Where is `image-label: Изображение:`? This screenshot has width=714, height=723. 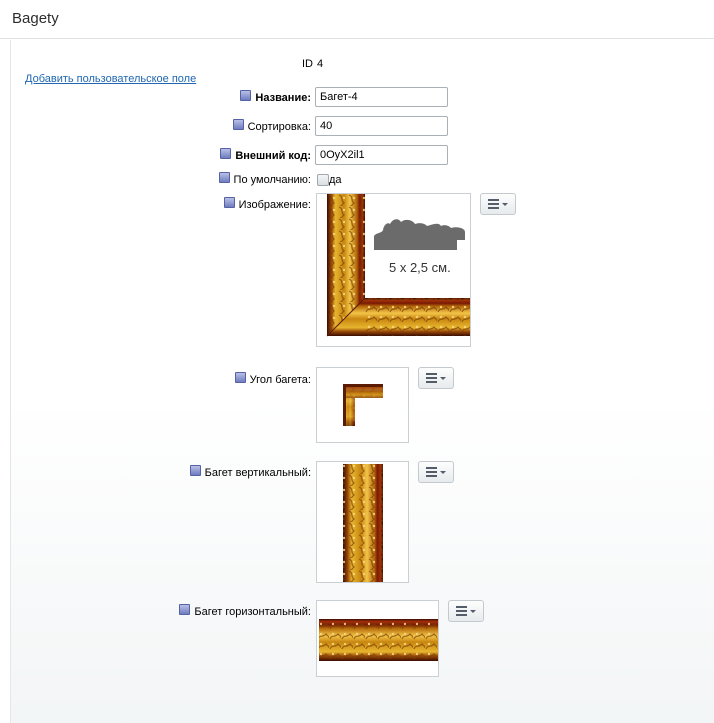
image-label: Изображение: is located at coordinates (267, 203).